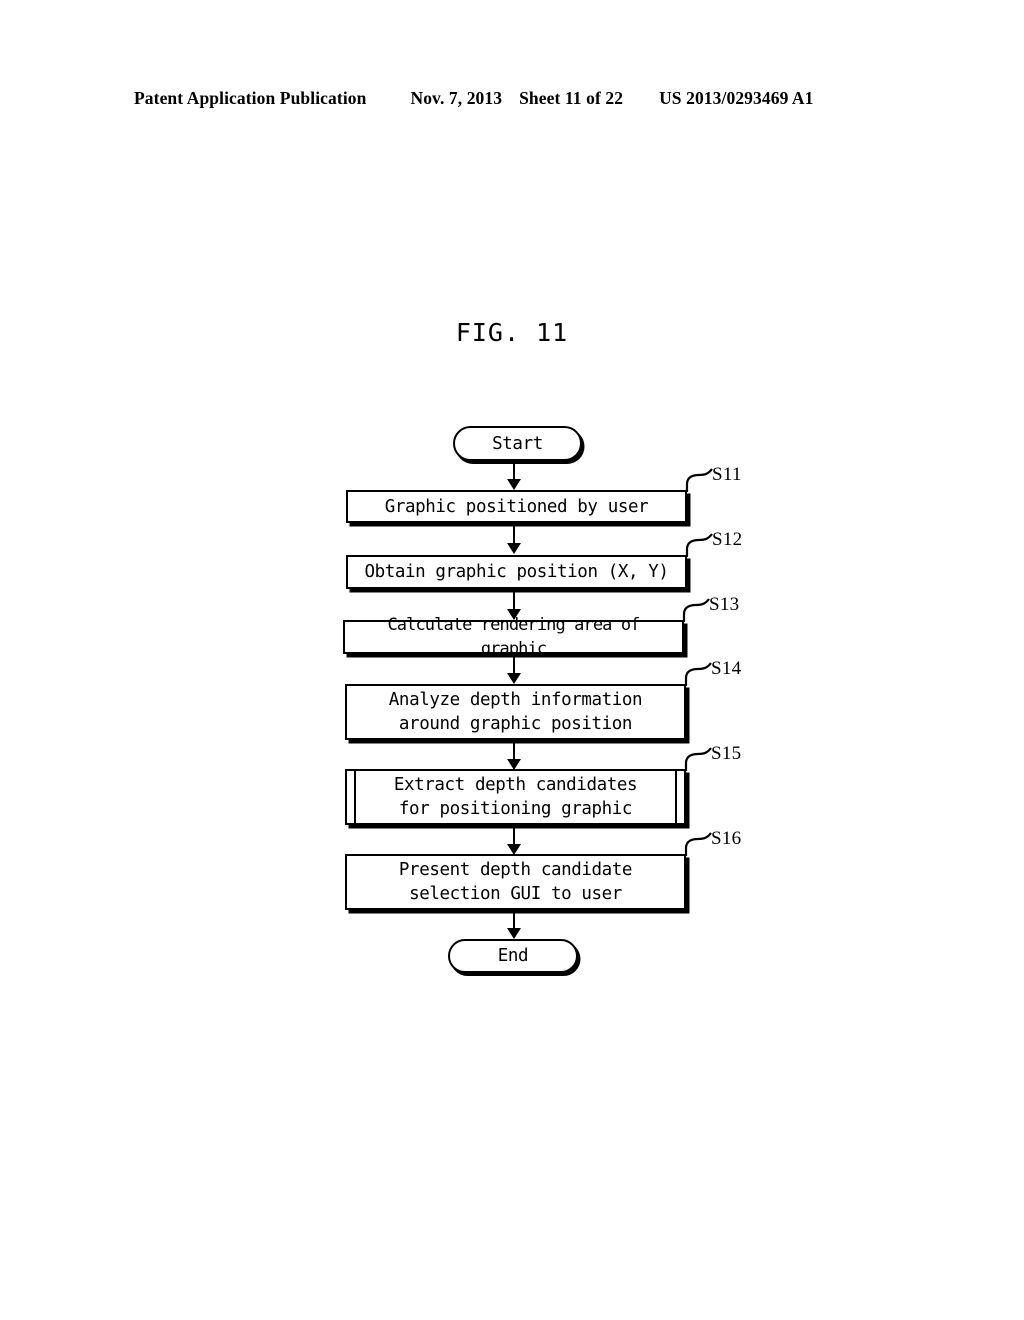  What do you see at coordinates (726, 753) in the screenshot?
I see `step-label-s15: S15` at bounding box center [726, 753].